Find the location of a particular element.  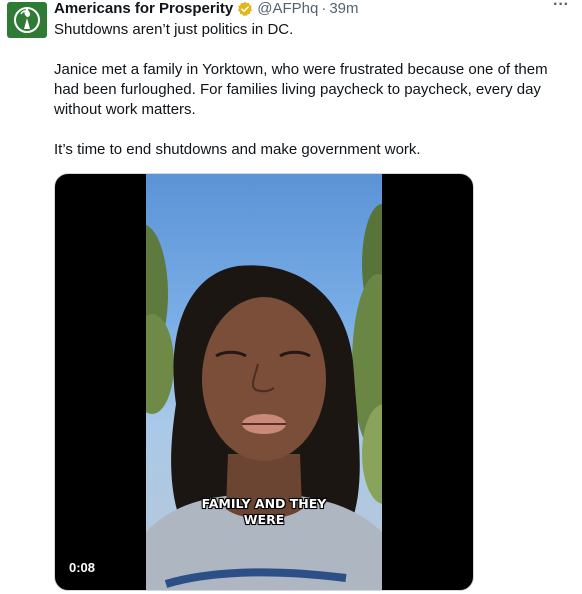

author-handle: @AFPhq is located at coordinates (287, 9).